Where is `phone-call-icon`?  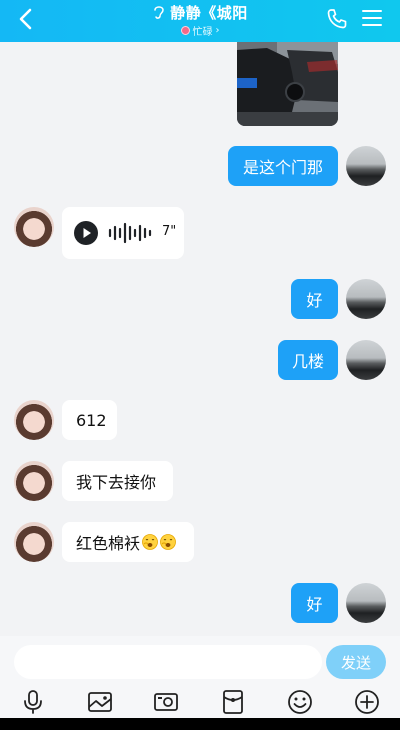 phone-call-icon is located at coordinates (337, 19).